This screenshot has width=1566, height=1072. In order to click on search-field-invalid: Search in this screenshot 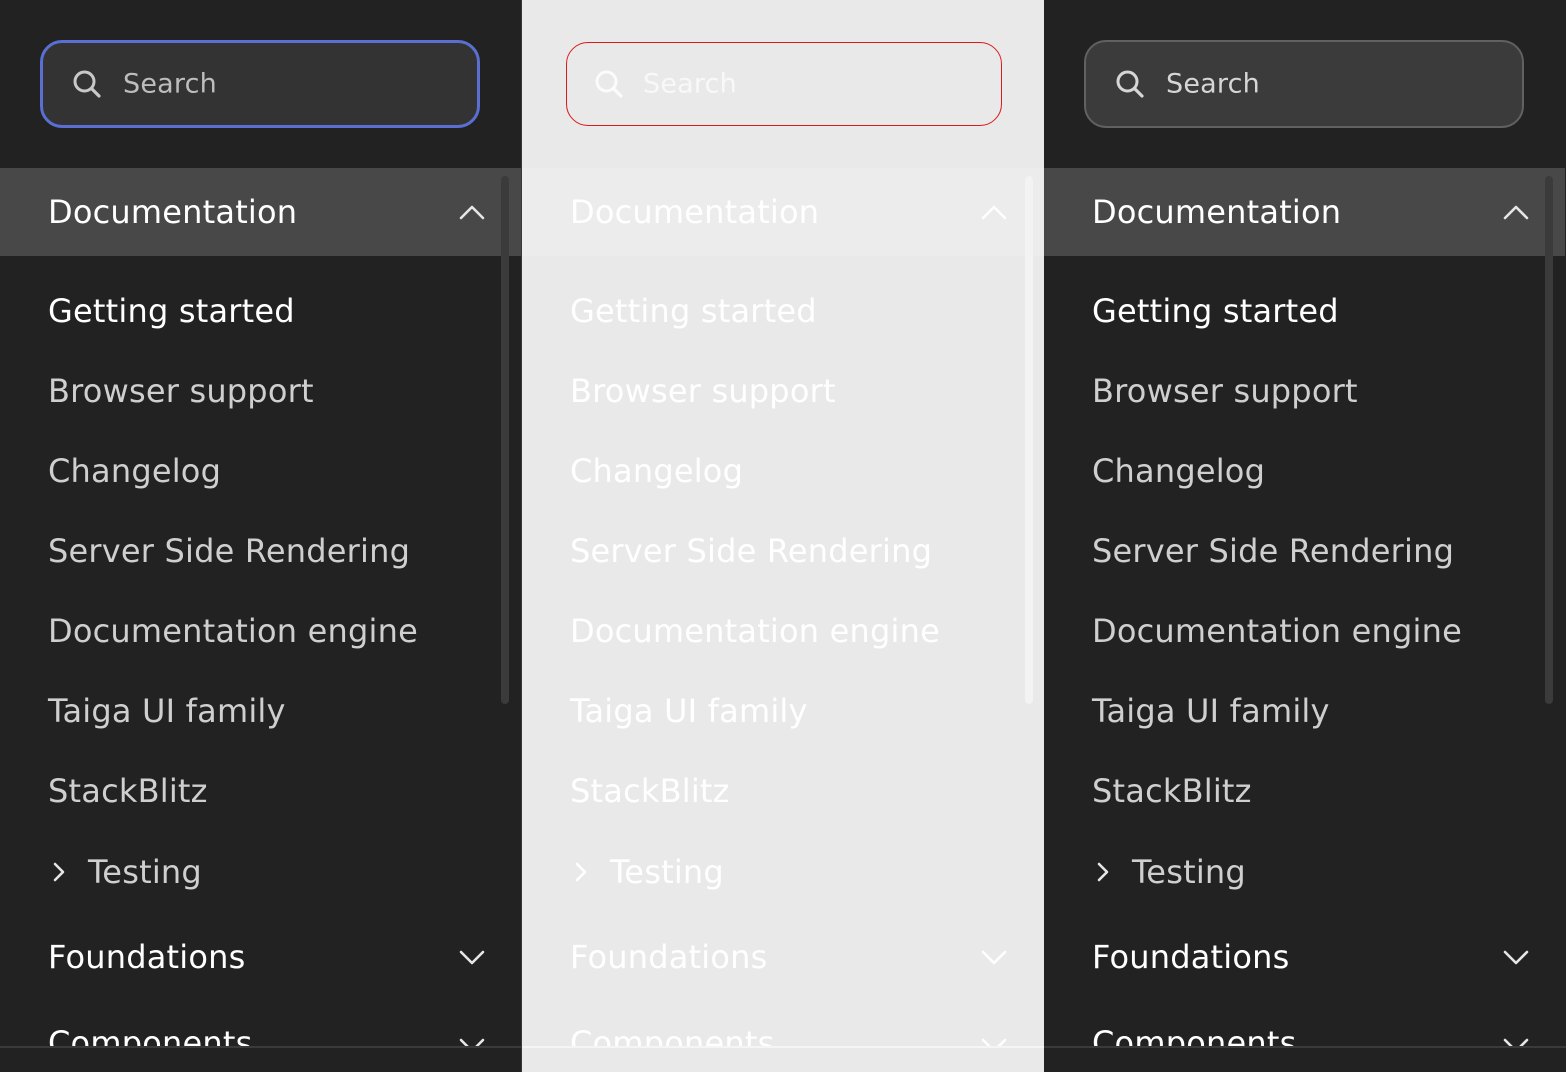, I will do `click(784, 84)`.